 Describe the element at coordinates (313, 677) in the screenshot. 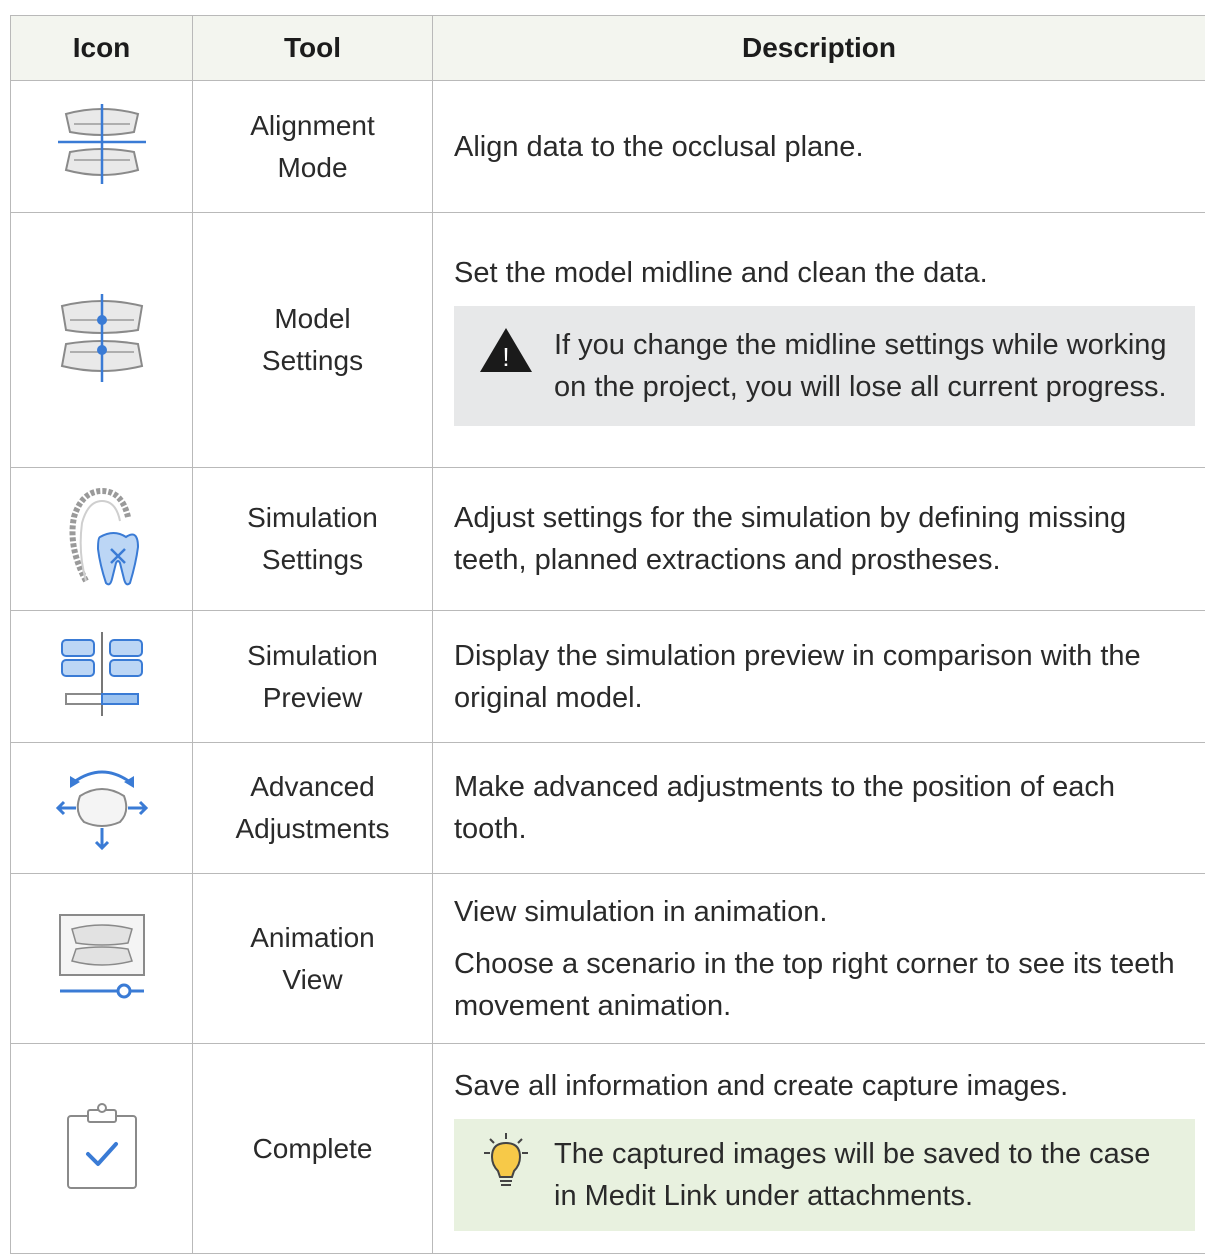

I see `tool-name: Simulation Preview` at that location.